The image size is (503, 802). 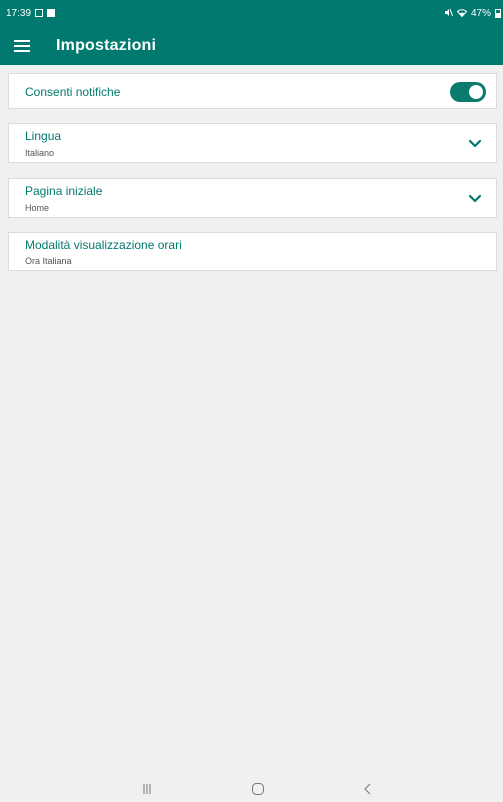 What do you see at coordinates (19, 13) in the screenshot?
I see `status-time: 17:39` at bounding box center [19, 13].